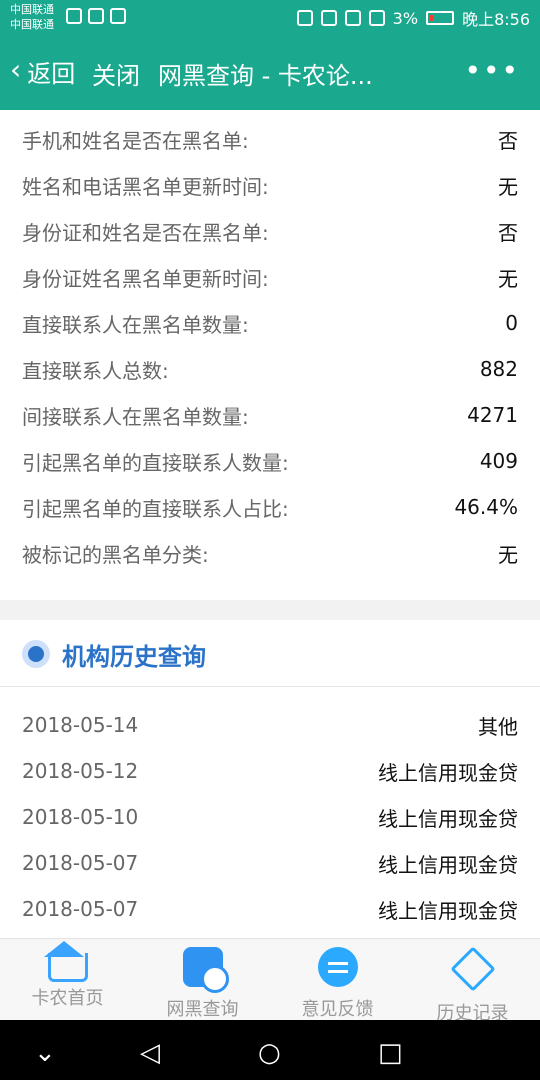 The height and width of the screenshot is (1080, 540). I want to click on vibrate-icon, so click(328, 18).